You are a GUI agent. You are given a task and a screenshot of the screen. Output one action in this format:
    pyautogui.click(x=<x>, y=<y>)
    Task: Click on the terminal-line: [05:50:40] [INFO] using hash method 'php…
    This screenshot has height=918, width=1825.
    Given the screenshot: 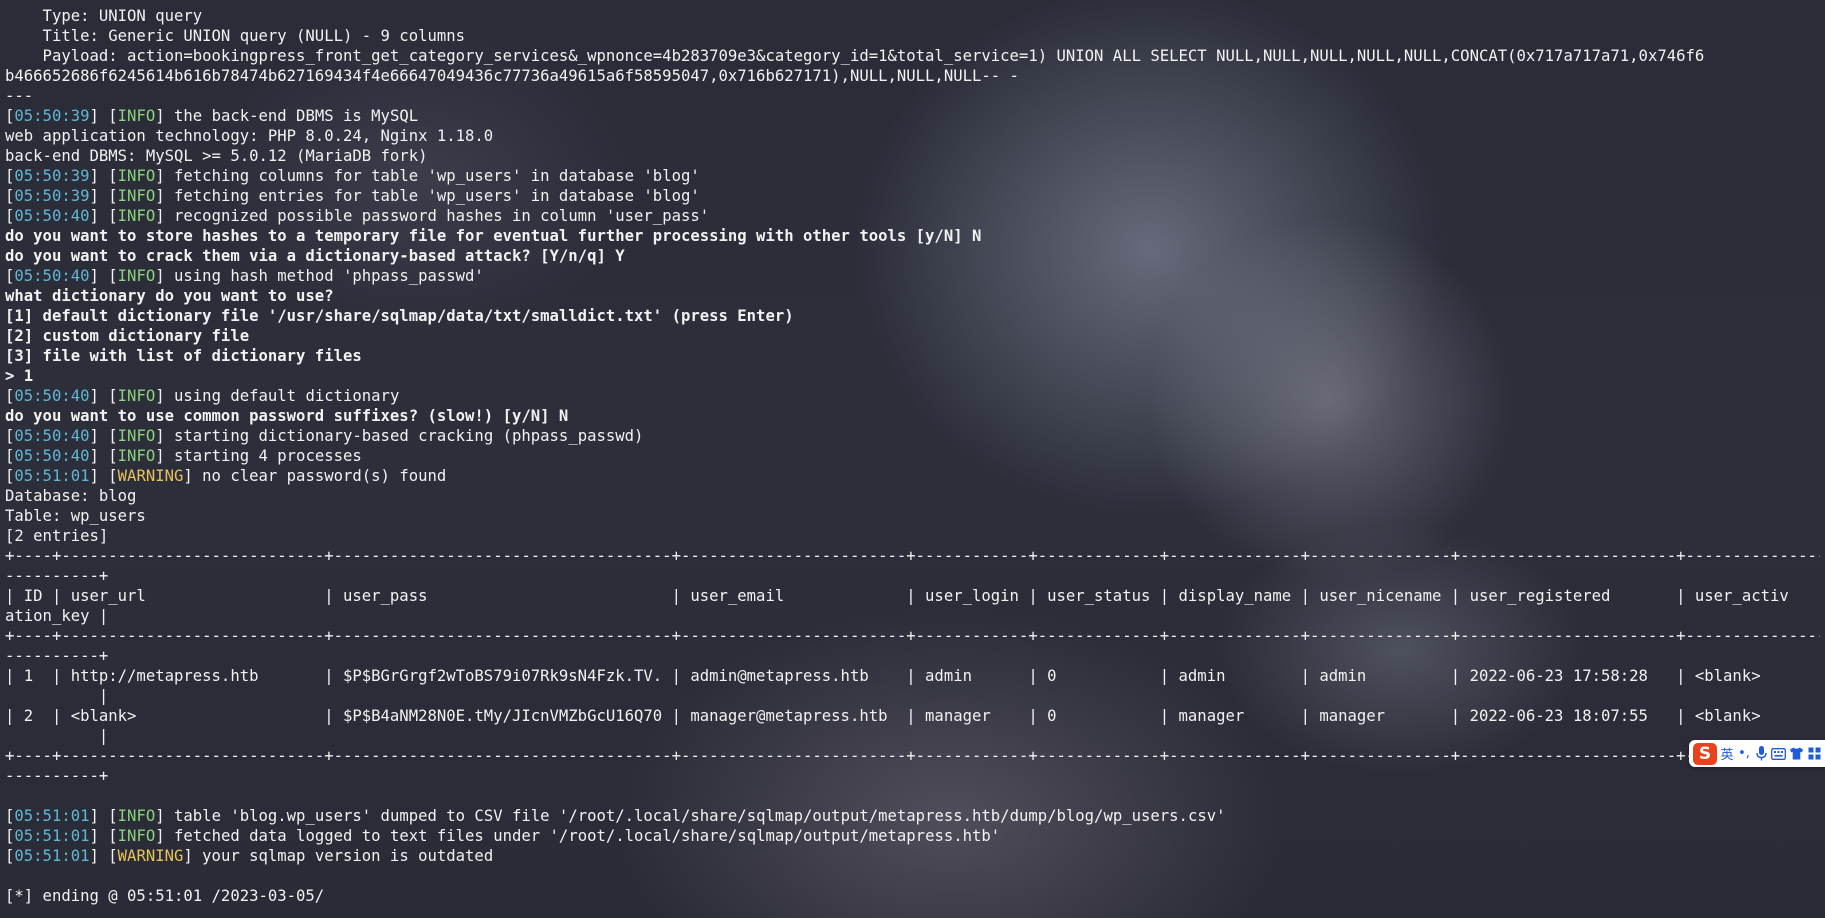 What is the action you would take?
    pyautogui.click(x=912, y=276)
    